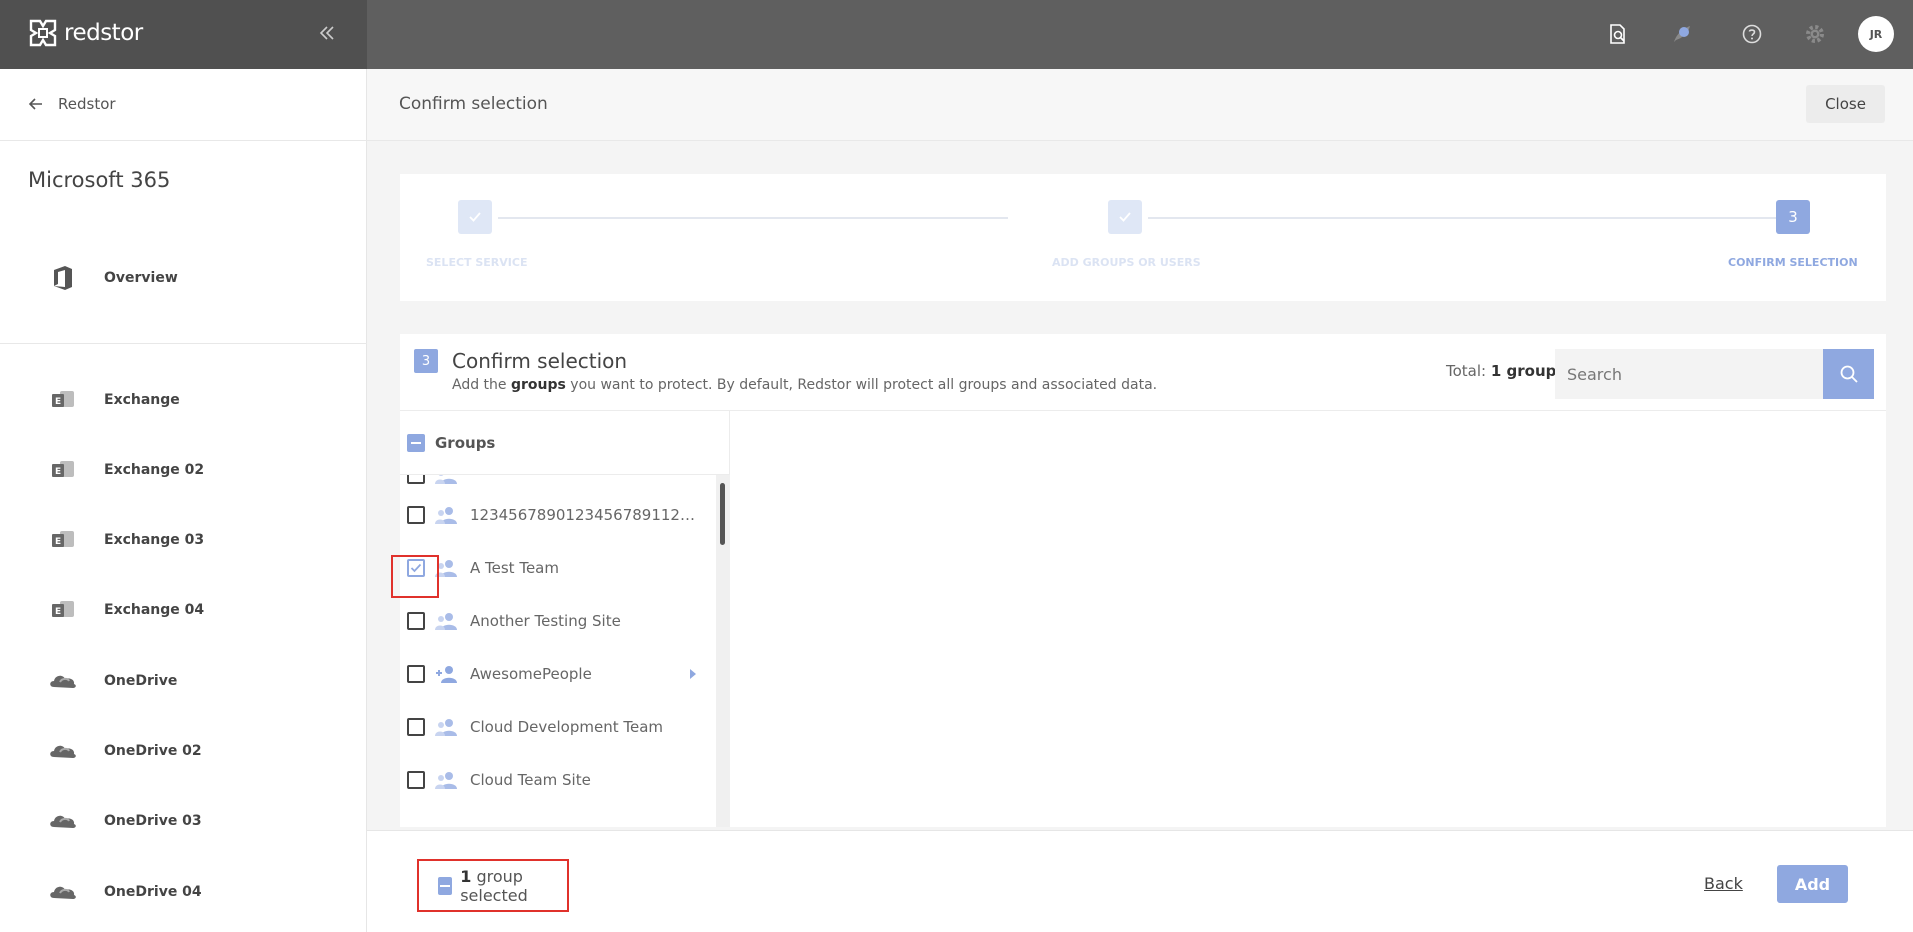 Image resolution: width=1913 pixels, height=932 pixels. What do you see at coordinates (693, 673) in the screenshot?
I see `chevron-right-icon` at bounding box center [693, 673].